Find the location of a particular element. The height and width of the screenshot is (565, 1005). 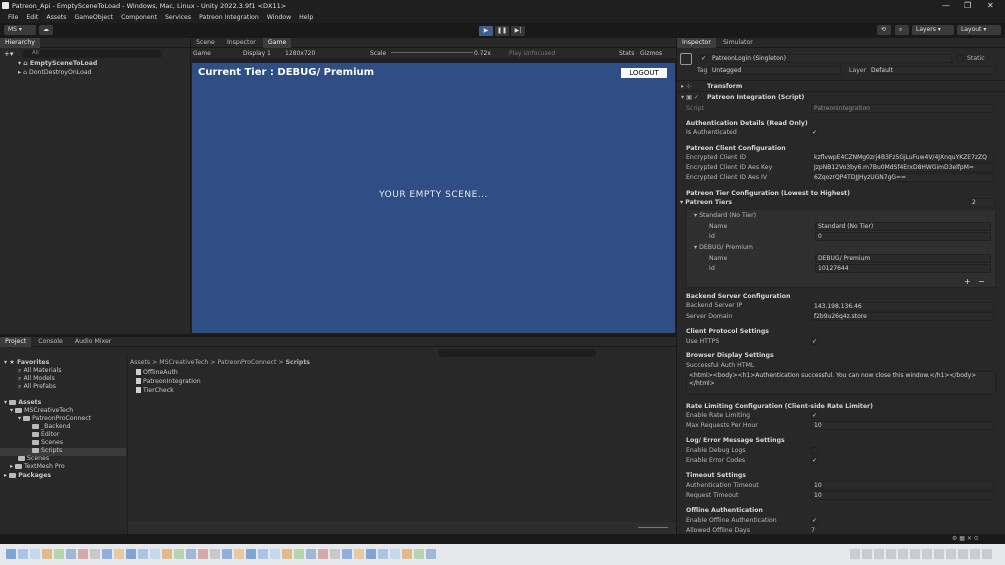

play-button: ▶ is located at coordinates (486, 31).